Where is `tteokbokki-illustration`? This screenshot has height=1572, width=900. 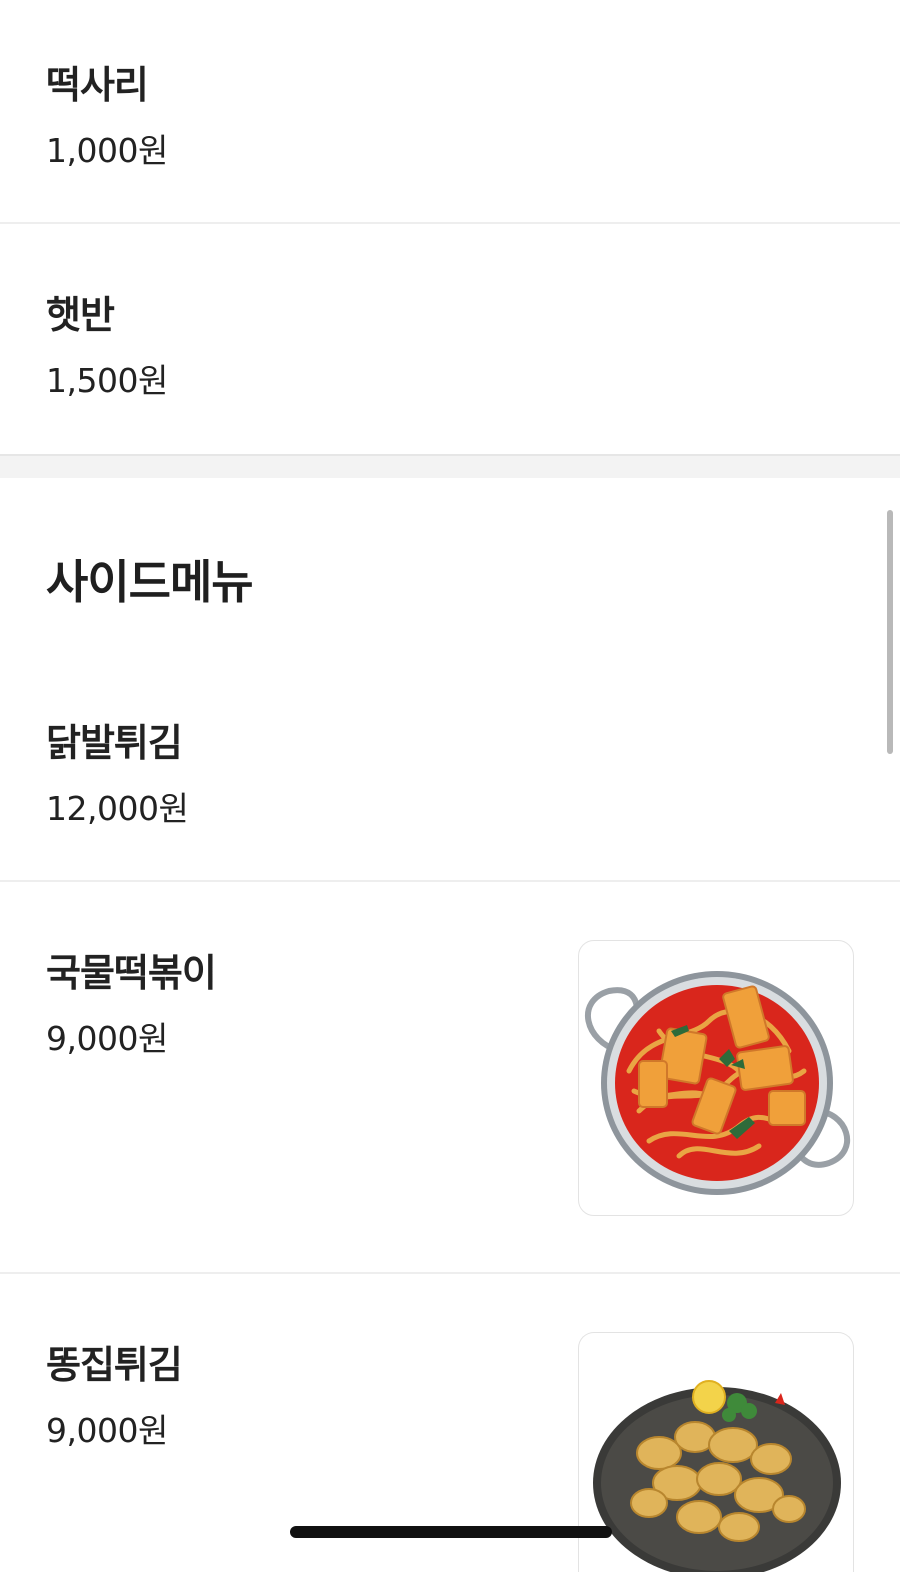
tteokbokki-illustration is located at coordinates (718, 1083).